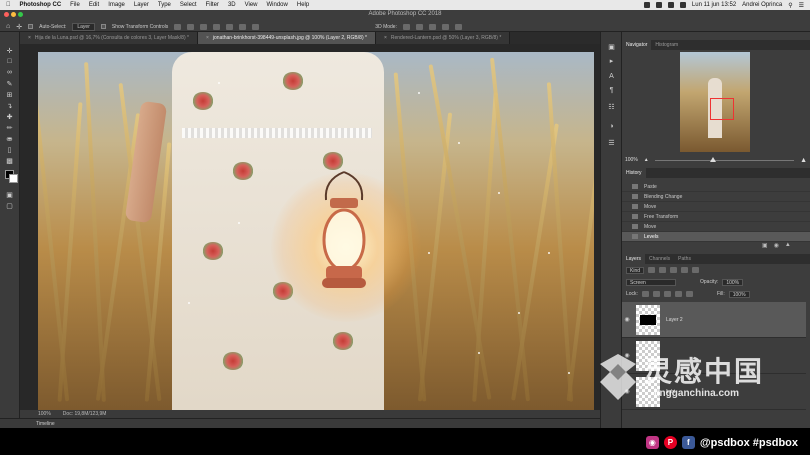 The image size is (810, 455). I want to click on fill-value: 100%, so click(739, 294).